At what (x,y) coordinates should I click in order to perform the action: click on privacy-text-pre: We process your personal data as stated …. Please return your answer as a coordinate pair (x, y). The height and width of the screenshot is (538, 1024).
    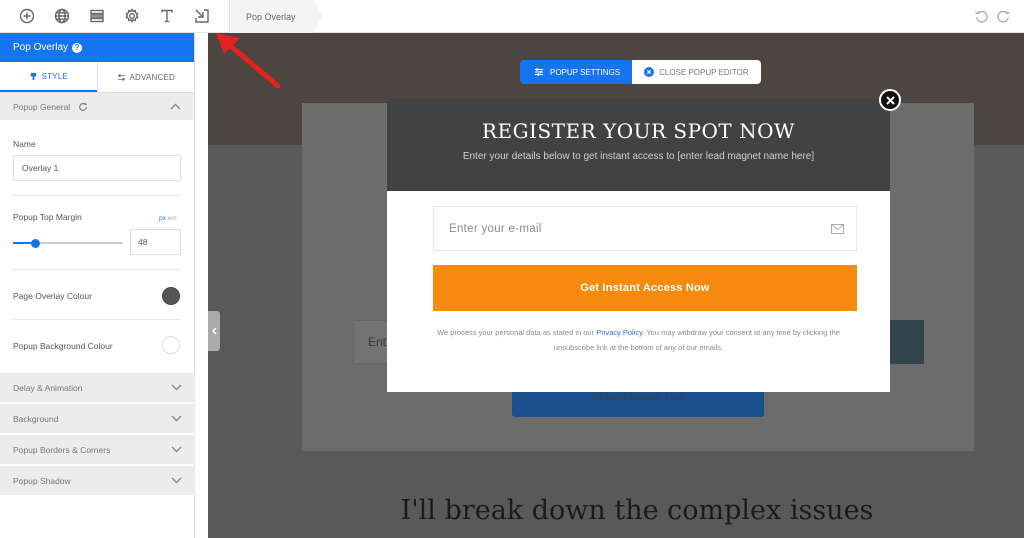
    Looking at the image, I should click on (517, 332).